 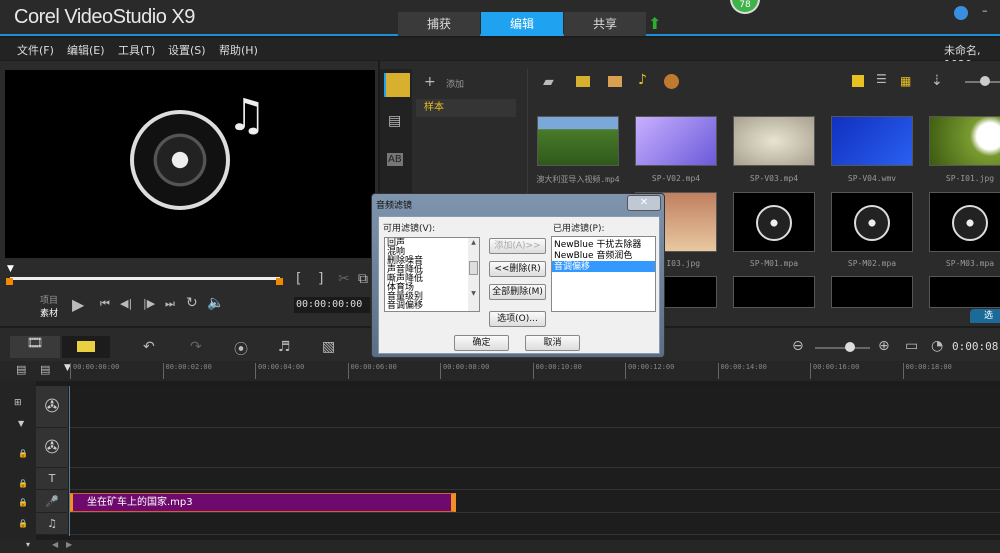 What do you see at coordinates (136, 50) in the screenshot?
I see `menu-tools: 工具(T)` at bounding box center [136, 50].